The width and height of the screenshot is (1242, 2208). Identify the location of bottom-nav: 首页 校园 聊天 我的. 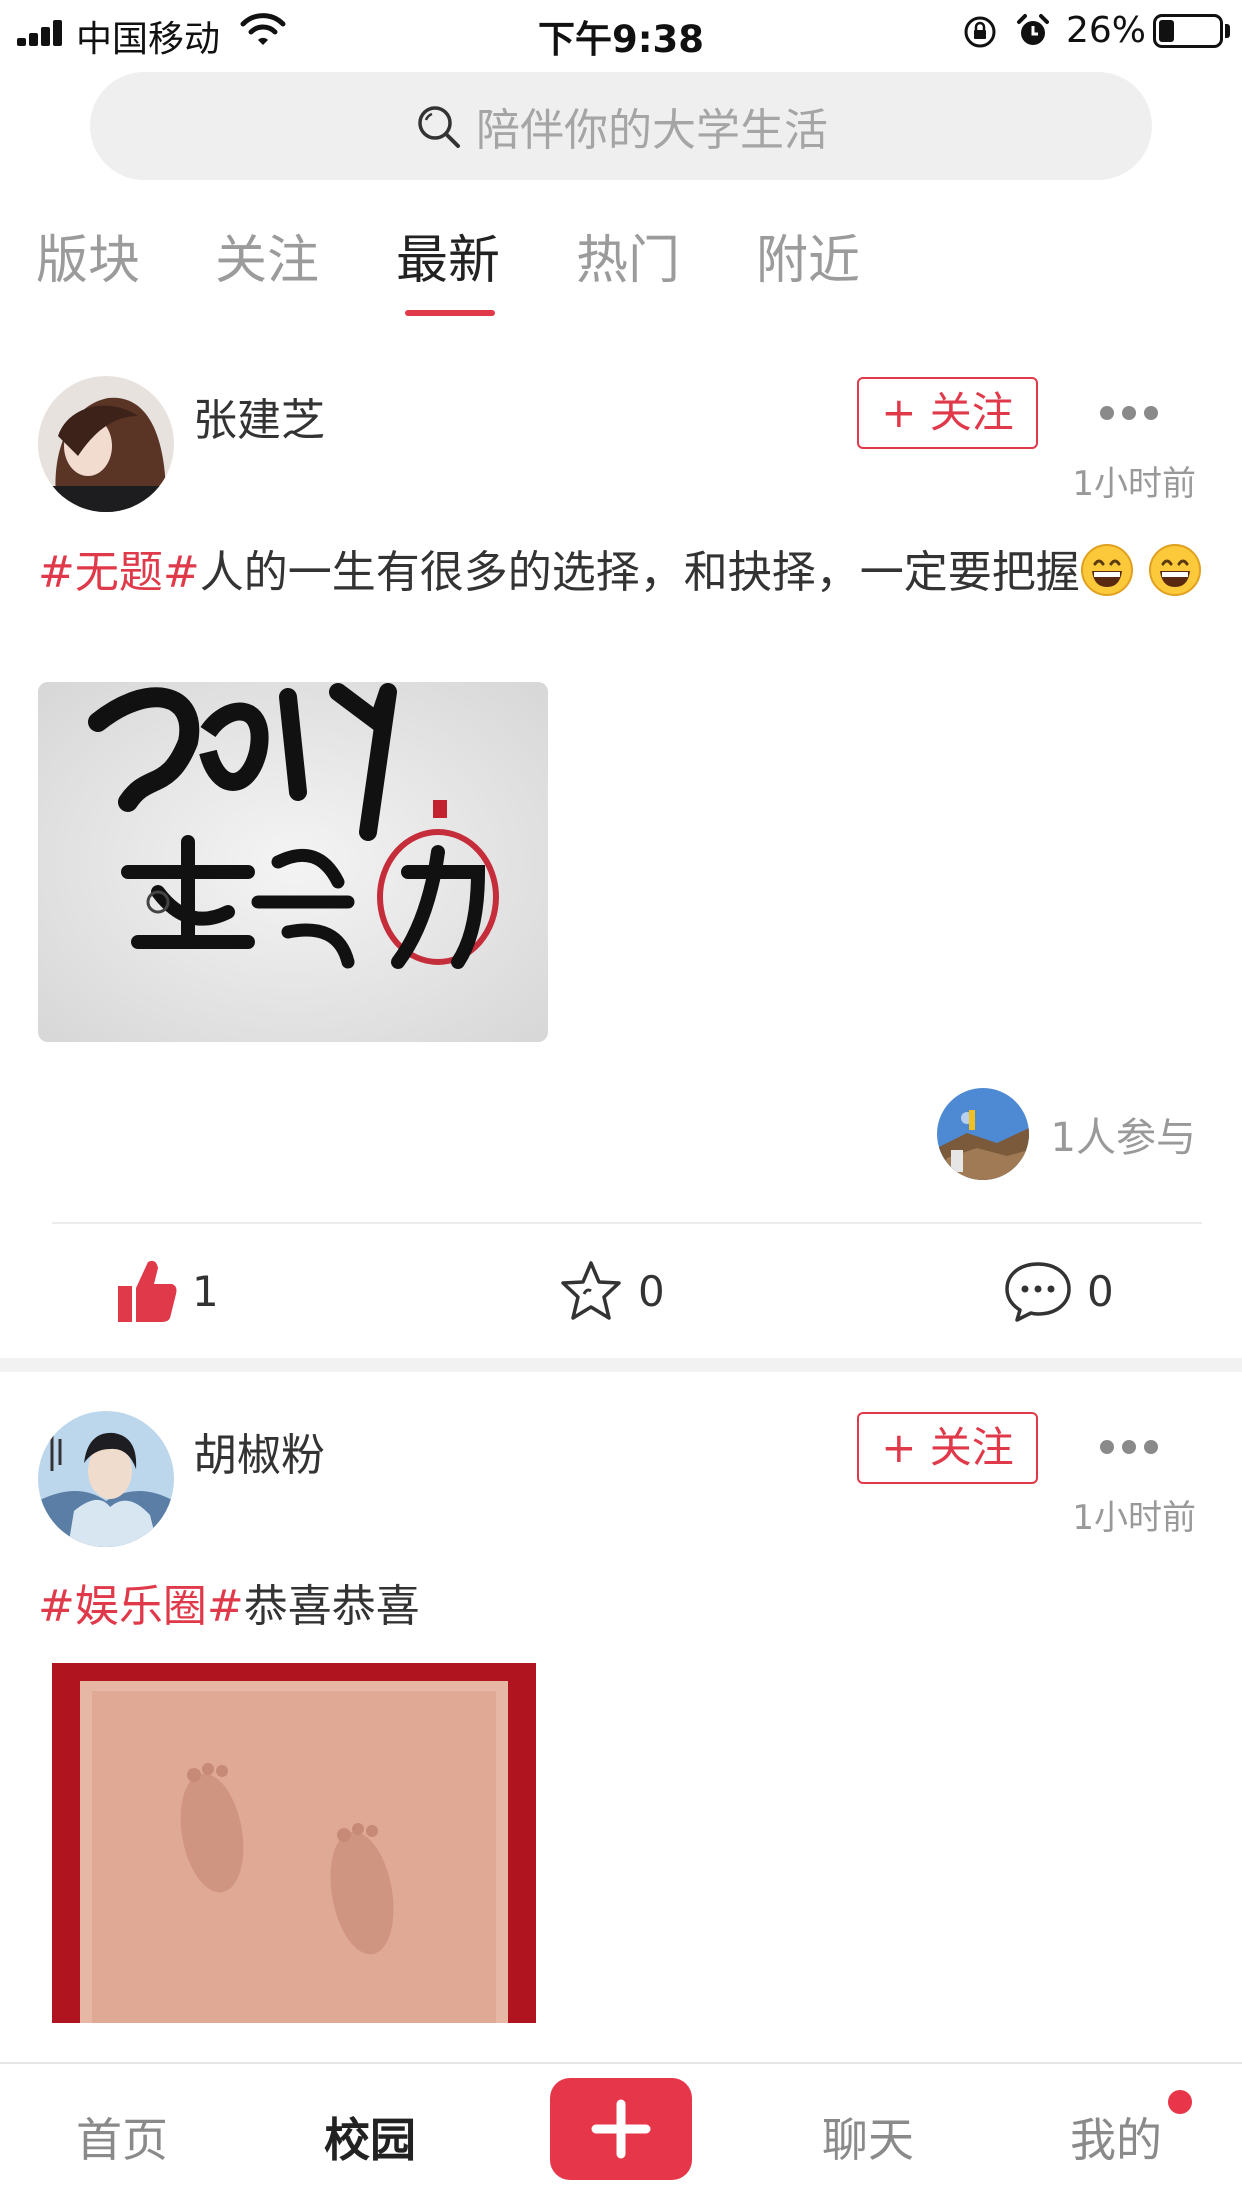
(621, 2135).